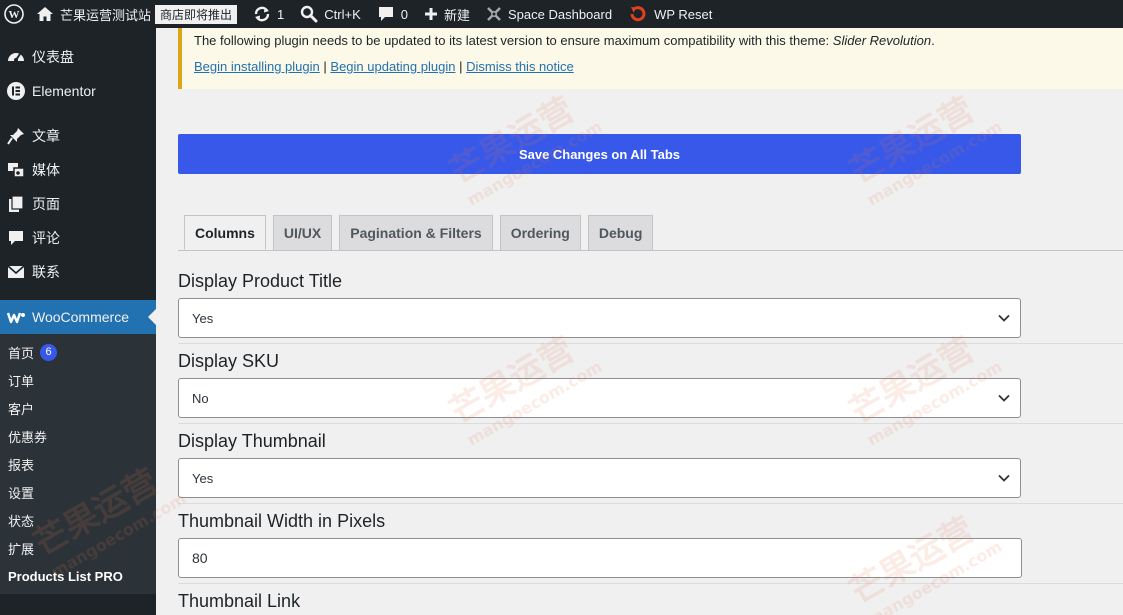 The image size is (1123, 615). I want to click on space-dashboard-label: Space Dashboard, so click(560, 14).